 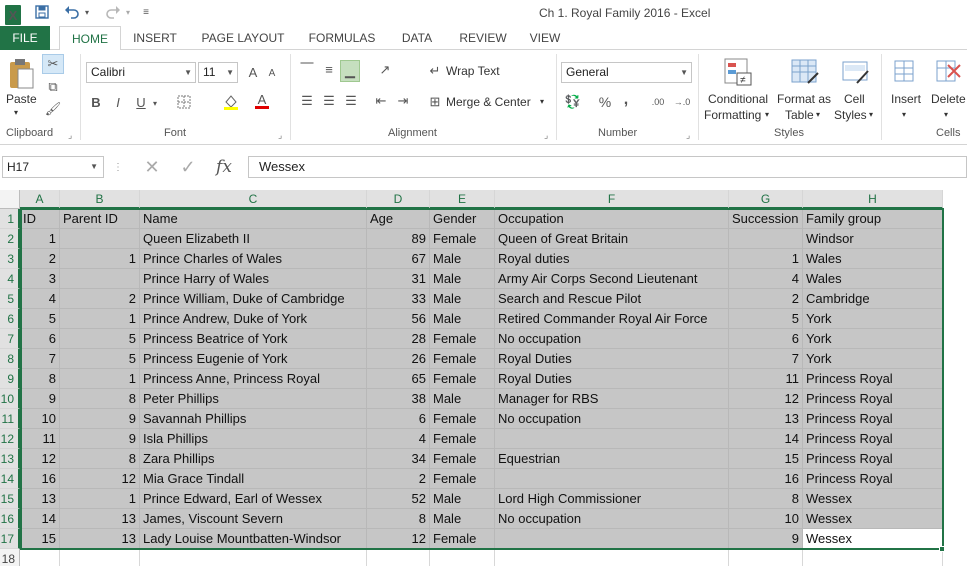 I want to click on format-as-table-icon, so click(x=805, y=72).